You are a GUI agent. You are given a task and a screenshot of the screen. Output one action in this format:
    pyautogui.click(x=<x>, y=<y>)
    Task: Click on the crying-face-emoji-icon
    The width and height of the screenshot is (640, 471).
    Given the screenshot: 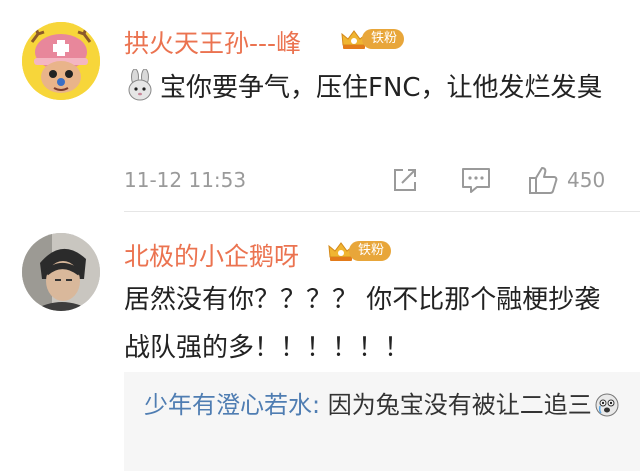 What is the action you would take?
    pyautogui.click(x=607, y=405)
    